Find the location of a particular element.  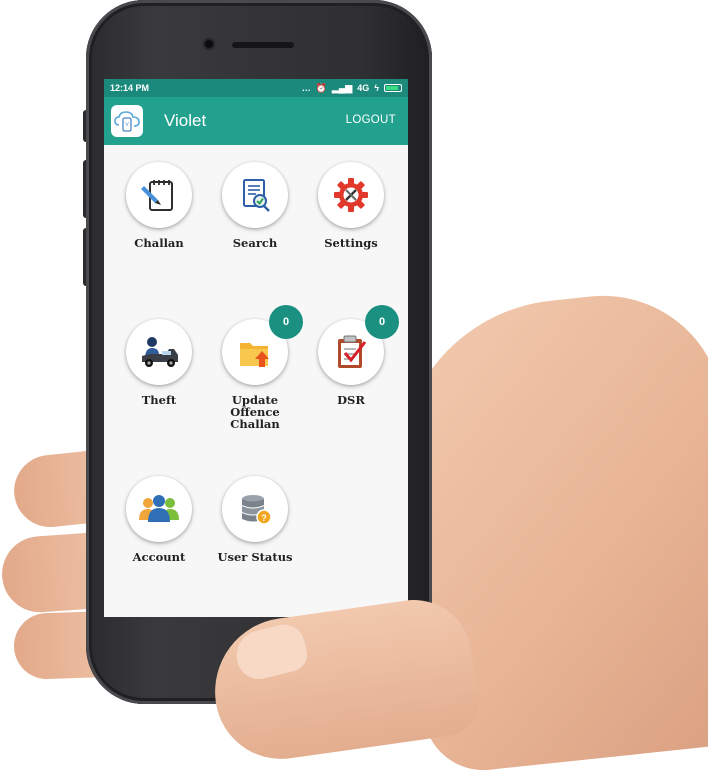

charging-icon: ϟ is located at coordinates (376, 88).